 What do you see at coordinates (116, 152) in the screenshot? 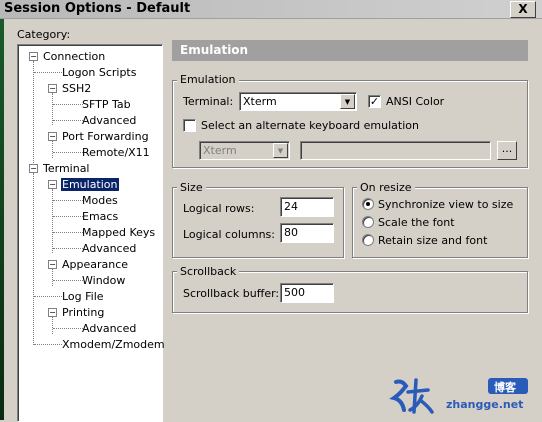
I see `tree-item-remote-x11: Remote/X11` at bounding box center [116, 152].